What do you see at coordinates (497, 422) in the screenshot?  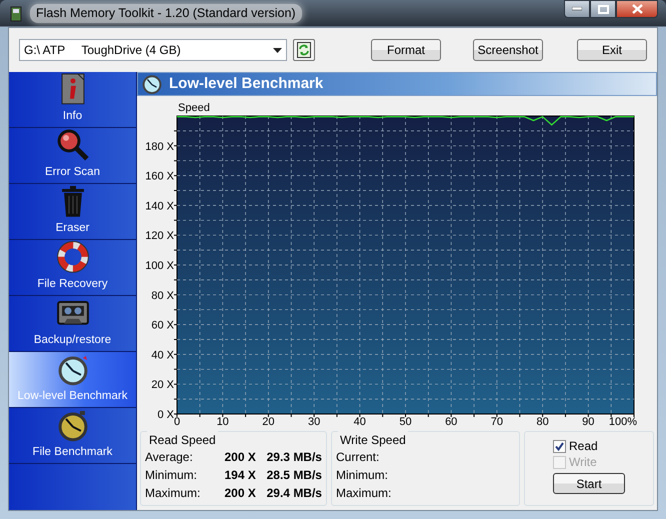 I see `tick-label: 70` at bounding box center [497, 422].